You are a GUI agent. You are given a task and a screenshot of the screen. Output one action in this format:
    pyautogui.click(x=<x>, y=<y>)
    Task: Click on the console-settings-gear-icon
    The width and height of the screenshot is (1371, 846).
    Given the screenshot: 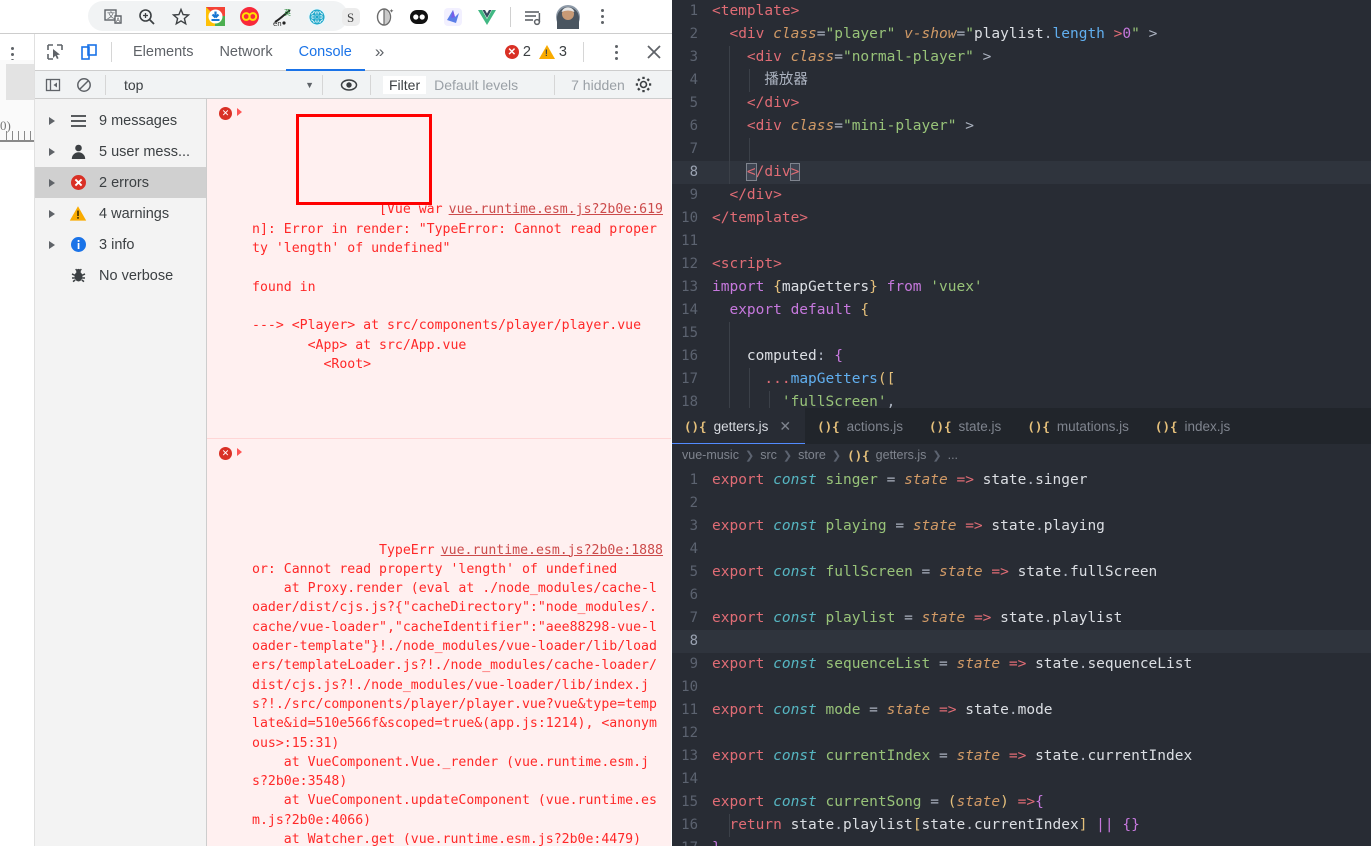 What is the action you would take?
    pyautogui.click(x=644, y=85)
    